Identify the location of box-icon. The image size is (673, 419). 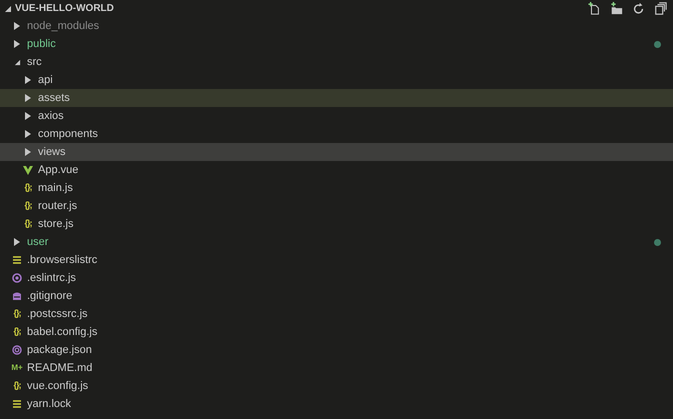
(17, 296).